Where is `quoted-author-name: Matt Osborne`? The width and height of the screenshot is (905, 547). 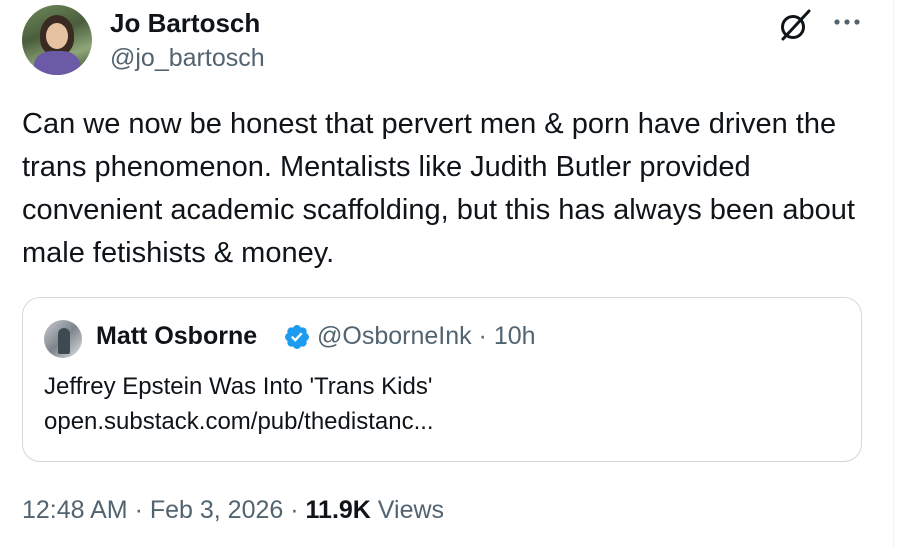
quoted-author-name: Matt Osborne is located at coordinates (176, 336).